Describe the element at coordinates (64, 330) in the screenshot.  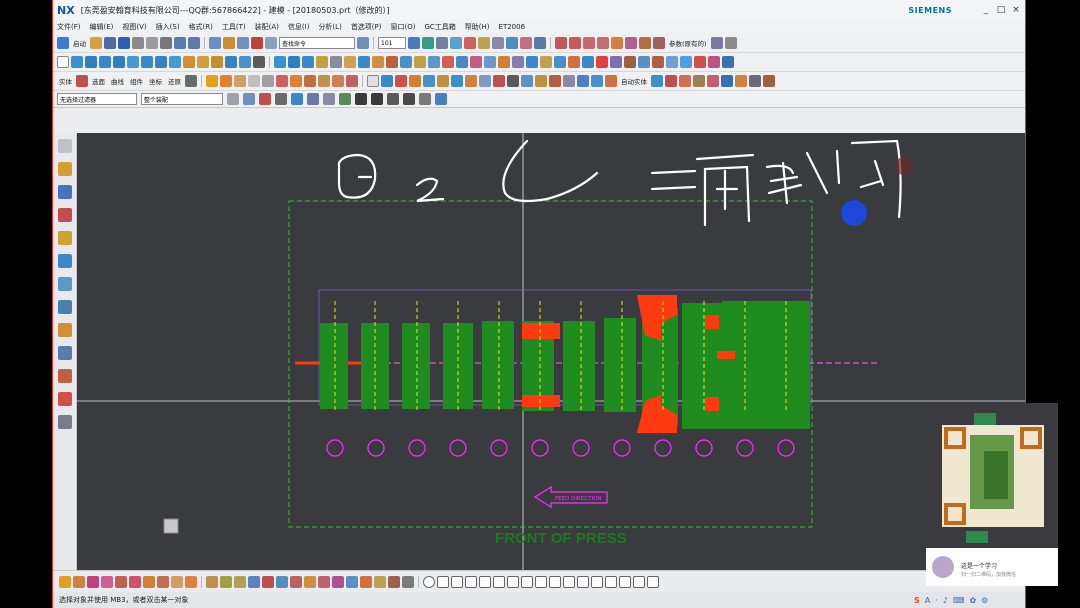
I see `system-materials-icon` at that location.